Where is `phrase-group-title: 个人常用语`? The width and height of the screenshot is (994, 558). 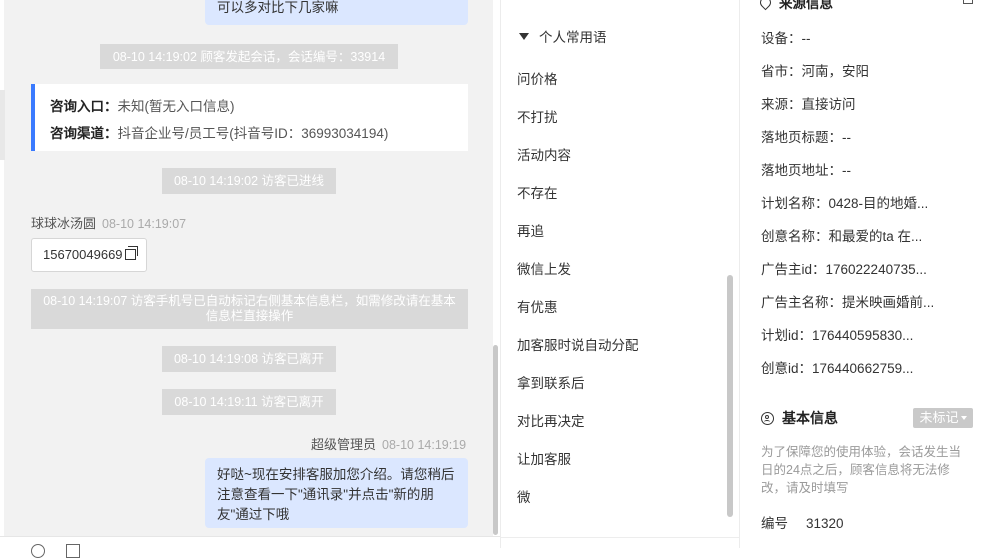 phrase-group-title: 个人常用语 is located at coordinates (573, 37).